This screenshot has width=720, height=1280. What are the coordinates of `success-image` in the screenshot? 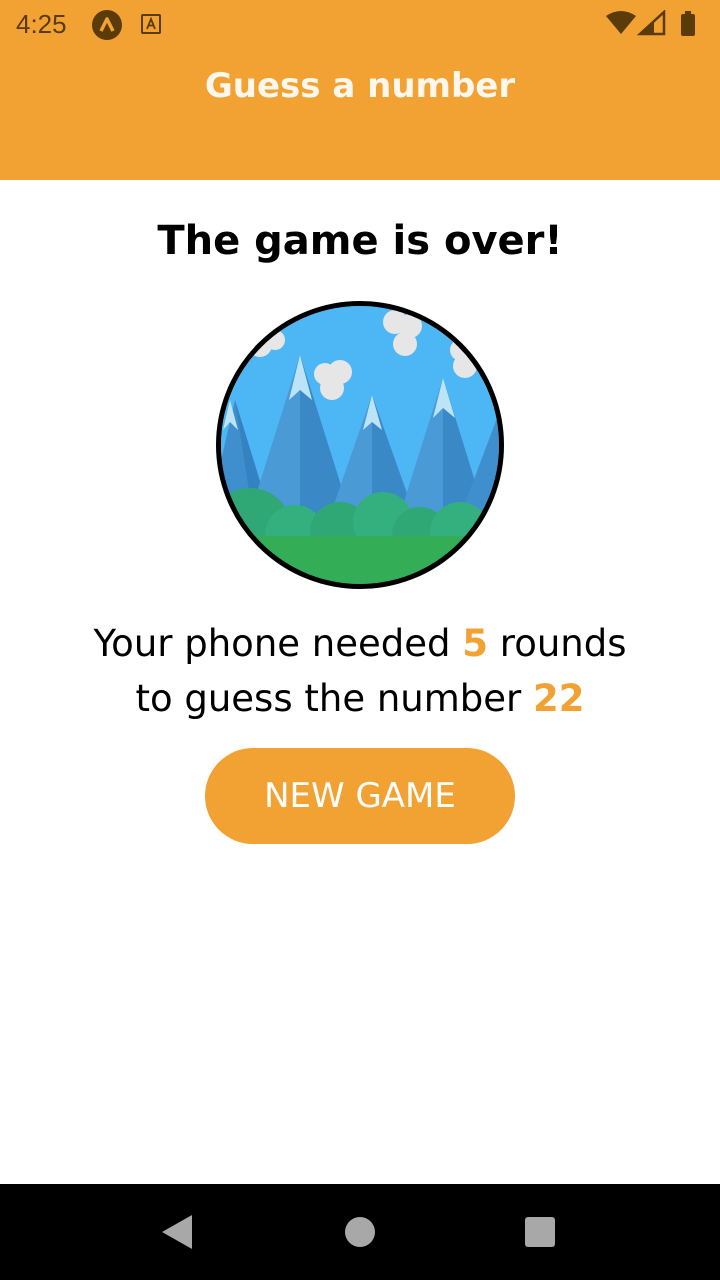 It's located at (360, 445).